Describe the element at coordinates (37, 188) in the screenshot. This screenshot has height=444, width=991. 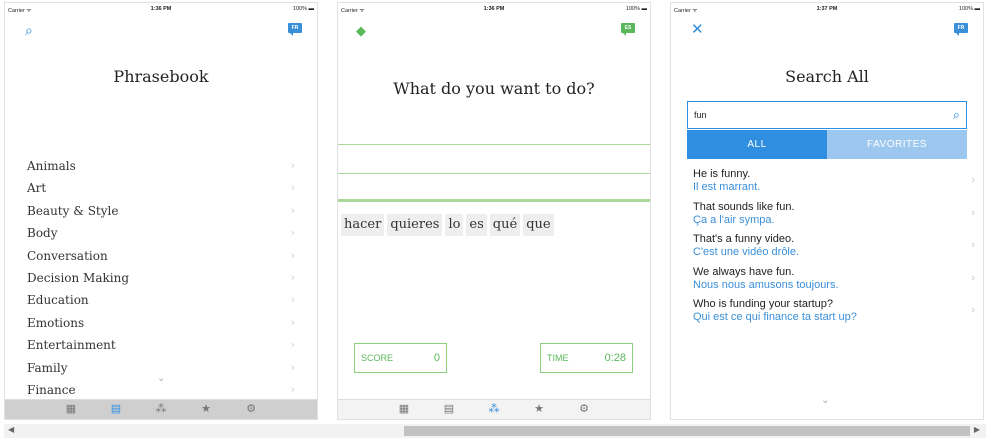
I see `category-label: Art` at that location.